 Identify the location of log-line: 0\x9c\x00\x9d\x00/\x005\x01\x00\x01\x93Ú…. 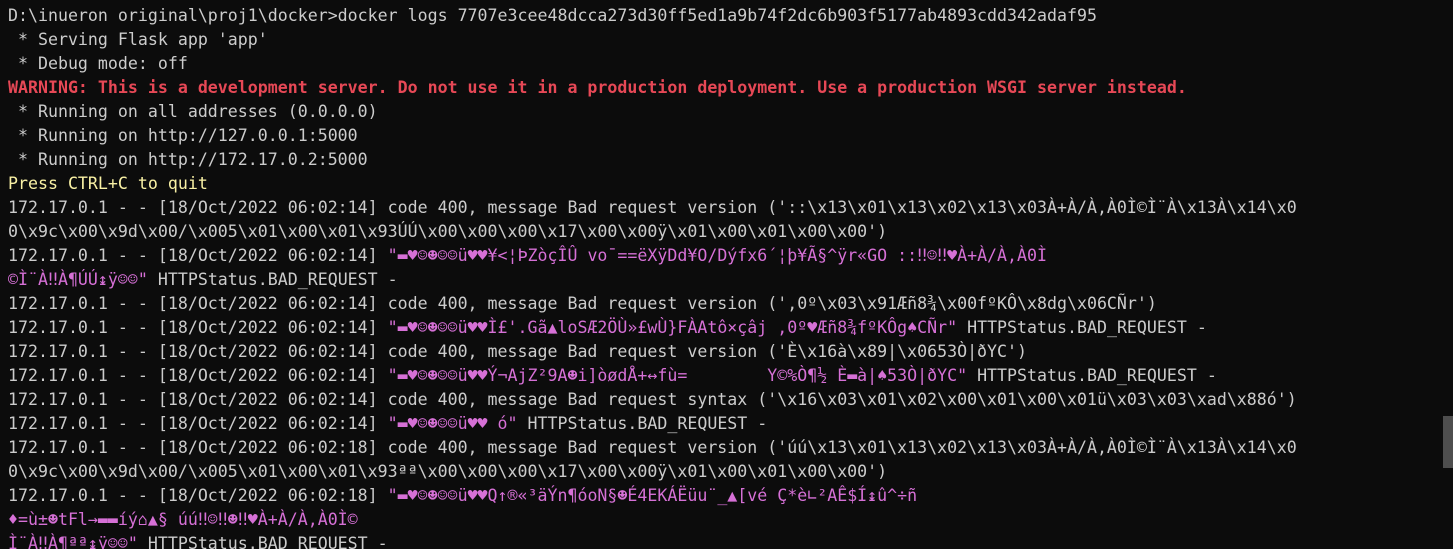
(448, 231).